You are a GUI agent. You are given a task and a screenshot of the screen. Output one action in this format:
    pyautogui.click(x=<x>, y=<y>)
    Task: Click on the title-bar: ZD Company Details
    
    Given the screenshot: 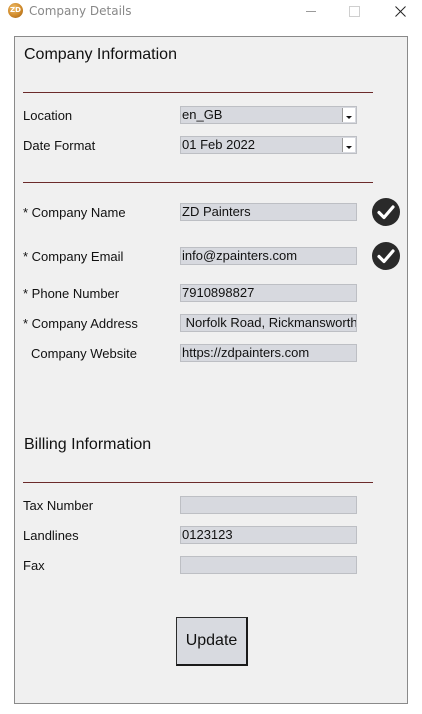 What is the action you would take?
    pyautogui.click(x=211, y=12)
    